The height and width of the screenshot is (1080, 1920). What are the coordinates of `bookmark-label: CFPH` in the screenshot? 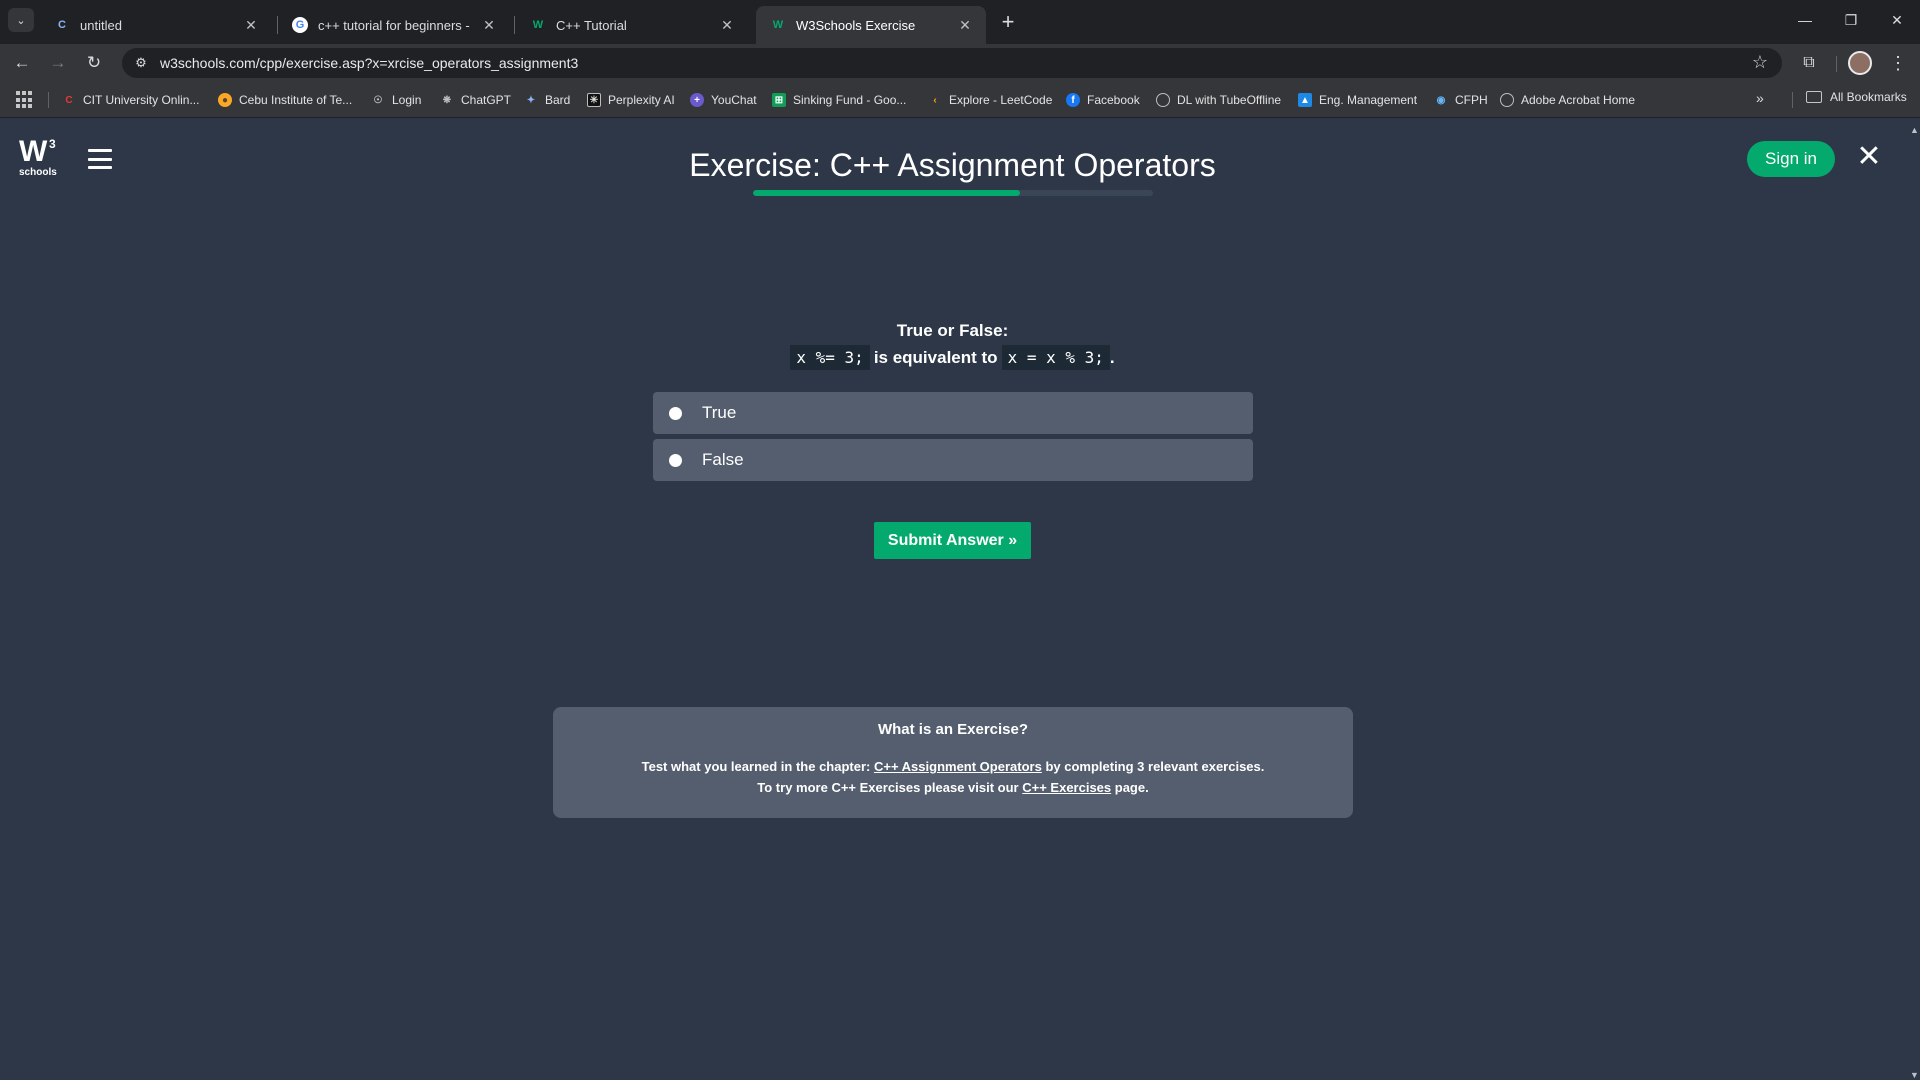 It's located at (1471, 100).